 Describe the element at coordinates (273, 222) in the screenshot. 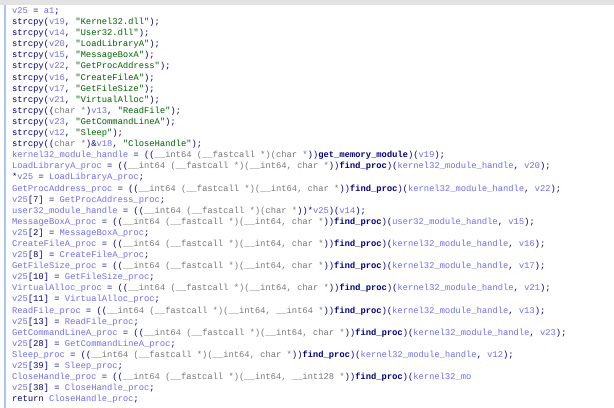

I see `code-line: MessageBoxA_proc = ((__int64 (__fastcall *)(__int64, char *))find_proc)(user32_module_handle, v15);` at that location.